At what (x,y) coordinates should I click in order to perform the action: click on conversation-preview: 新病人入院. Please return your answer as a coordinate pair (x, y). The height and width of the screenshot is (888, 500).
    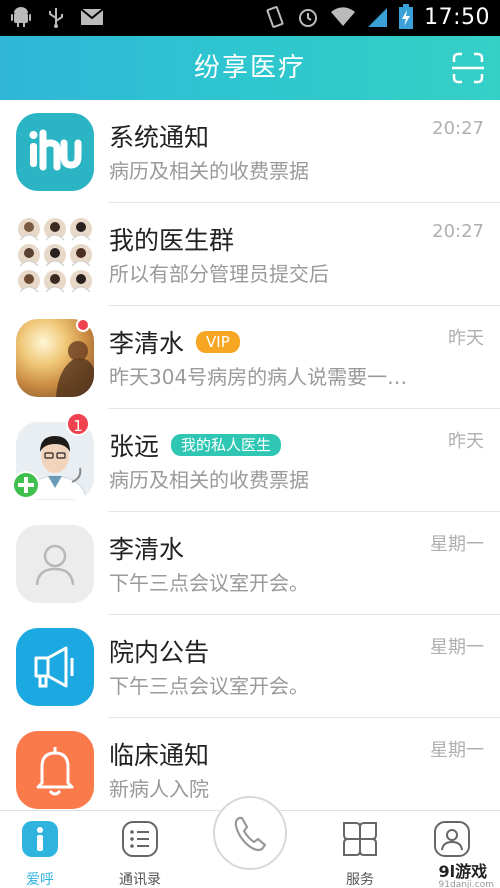
    Looking at the image, I should click on (159, 789).